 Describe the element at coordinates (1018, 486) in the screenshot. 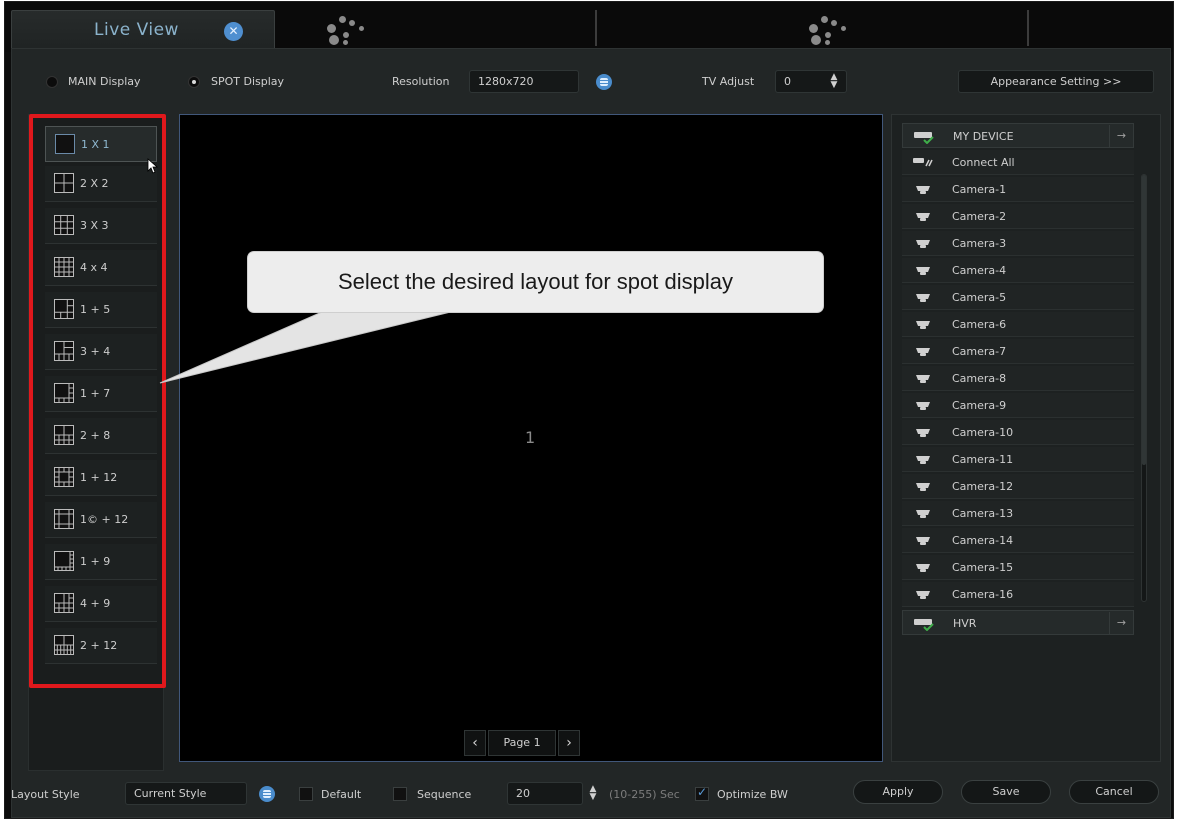

I see `camera-item: Camera-12` at that location.